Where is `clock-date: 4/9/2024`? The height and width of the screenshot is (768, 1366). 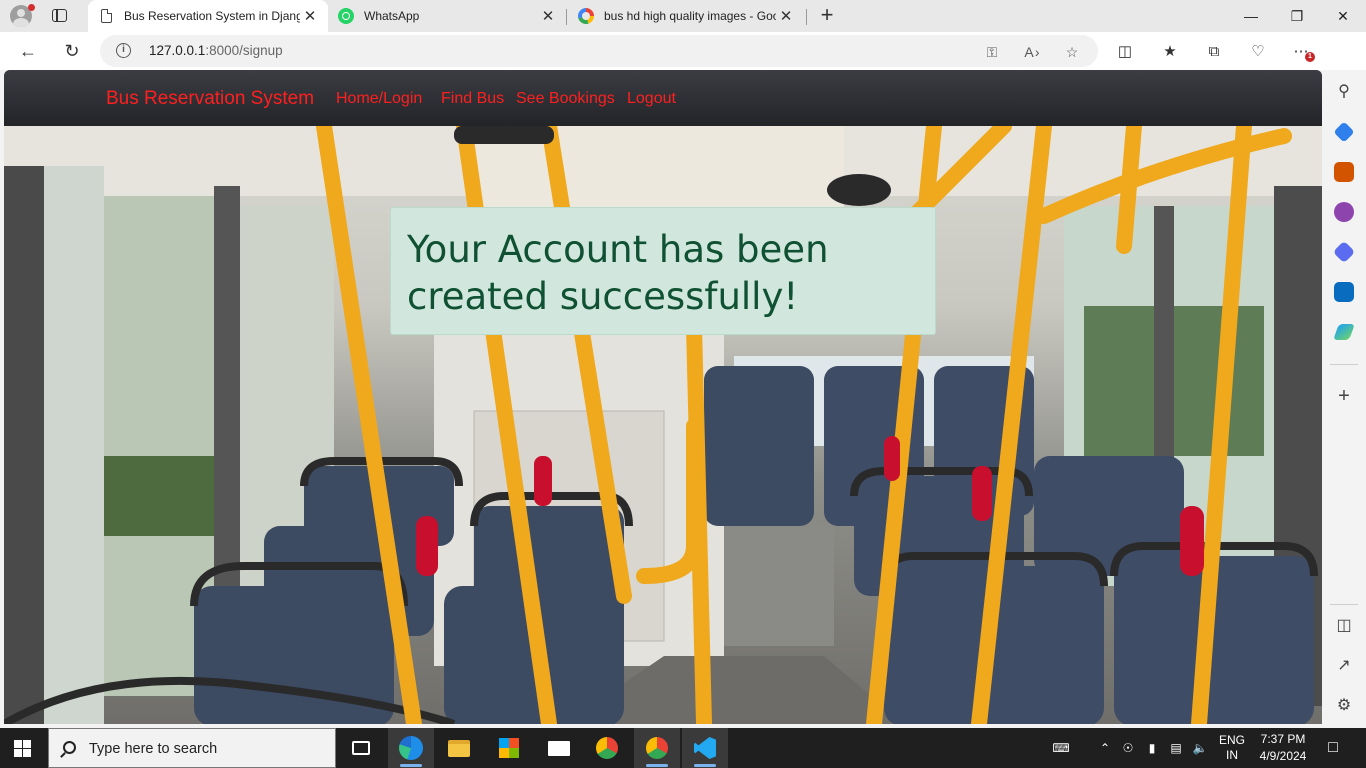 clock-date: 4/9/2024 is located at coordinates (1283, 756).